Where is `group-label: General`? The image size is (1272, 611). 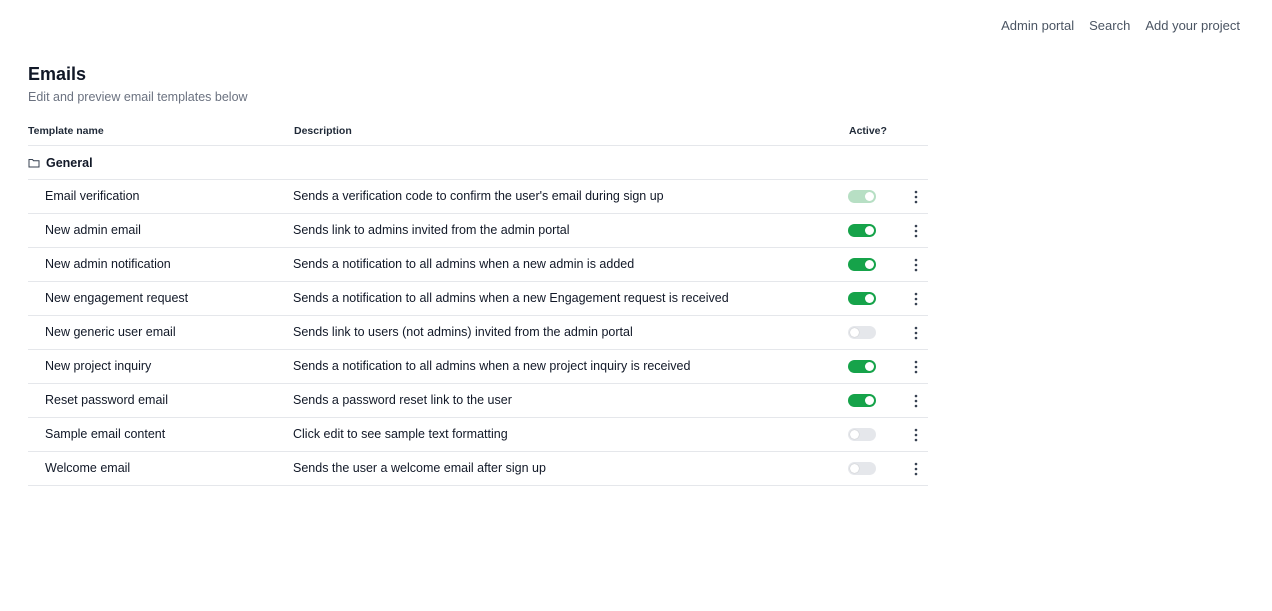
group-label: General is located at coordinates (69, 162).